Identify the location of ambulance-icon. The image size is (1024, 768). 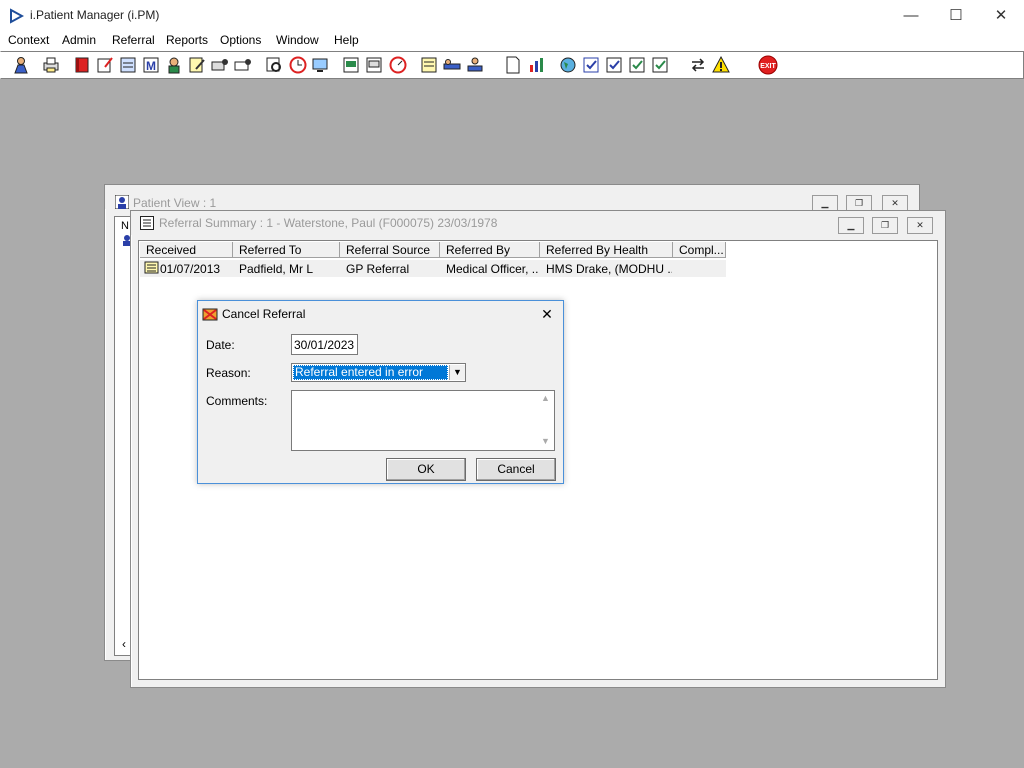
(243, 65).